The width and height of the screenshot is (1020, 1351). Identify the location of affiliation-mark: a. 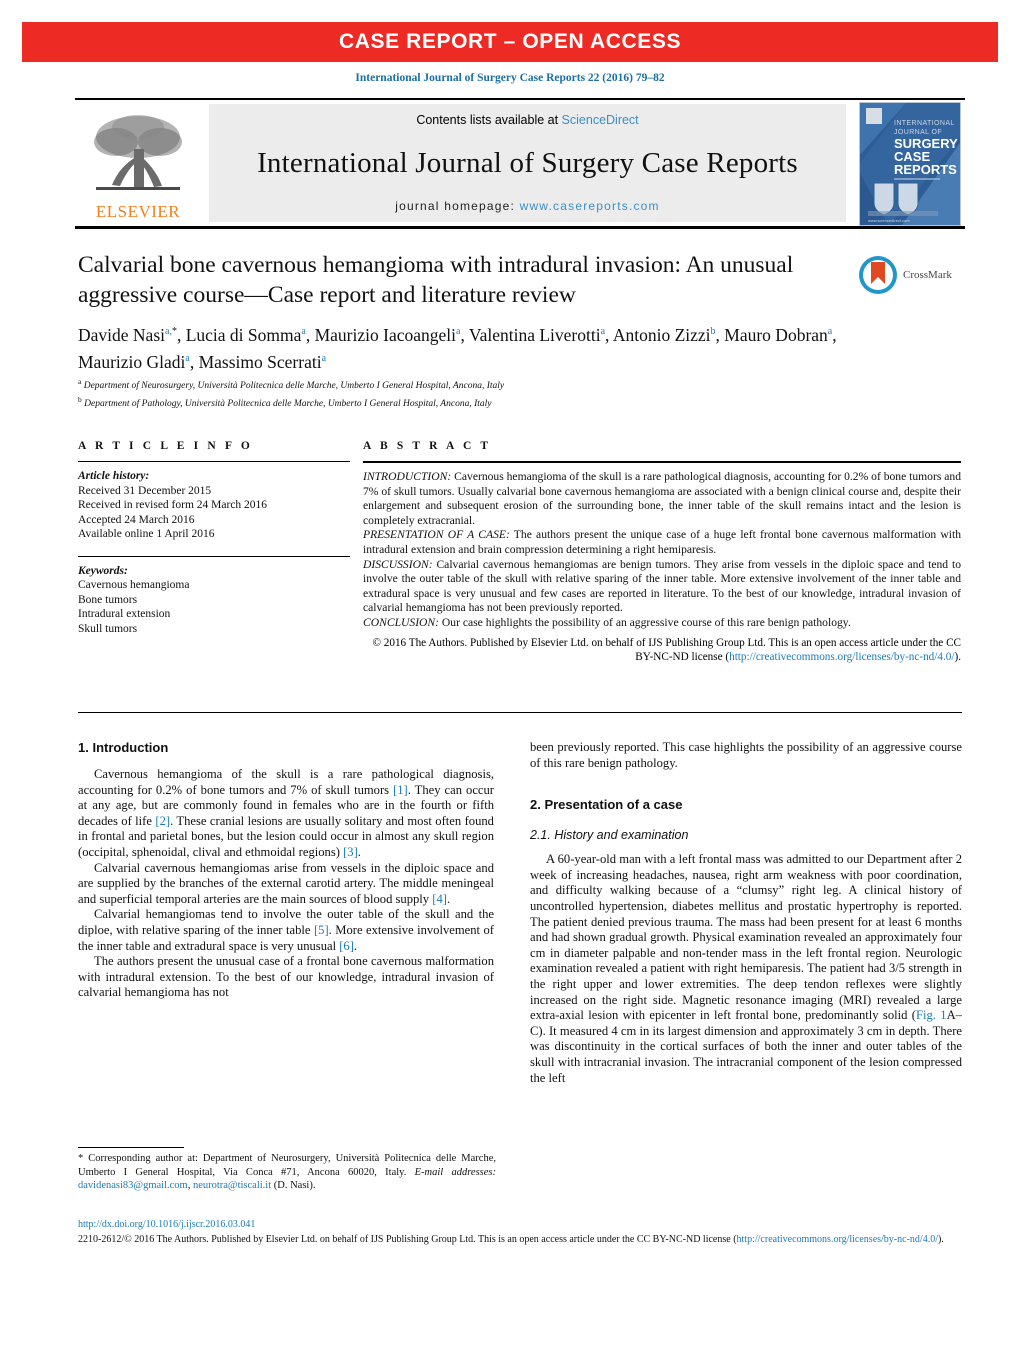
(80, 381).